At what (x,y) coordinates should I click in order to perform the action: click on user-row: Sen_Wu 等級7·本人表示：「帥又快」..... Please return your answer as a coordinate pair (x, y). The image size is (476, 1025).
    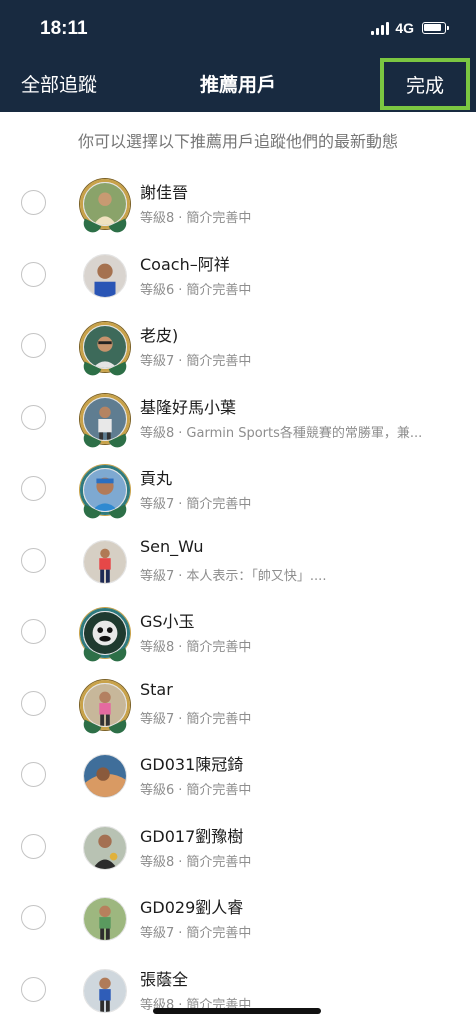
    Looking at the image, I should click on (238, 561).